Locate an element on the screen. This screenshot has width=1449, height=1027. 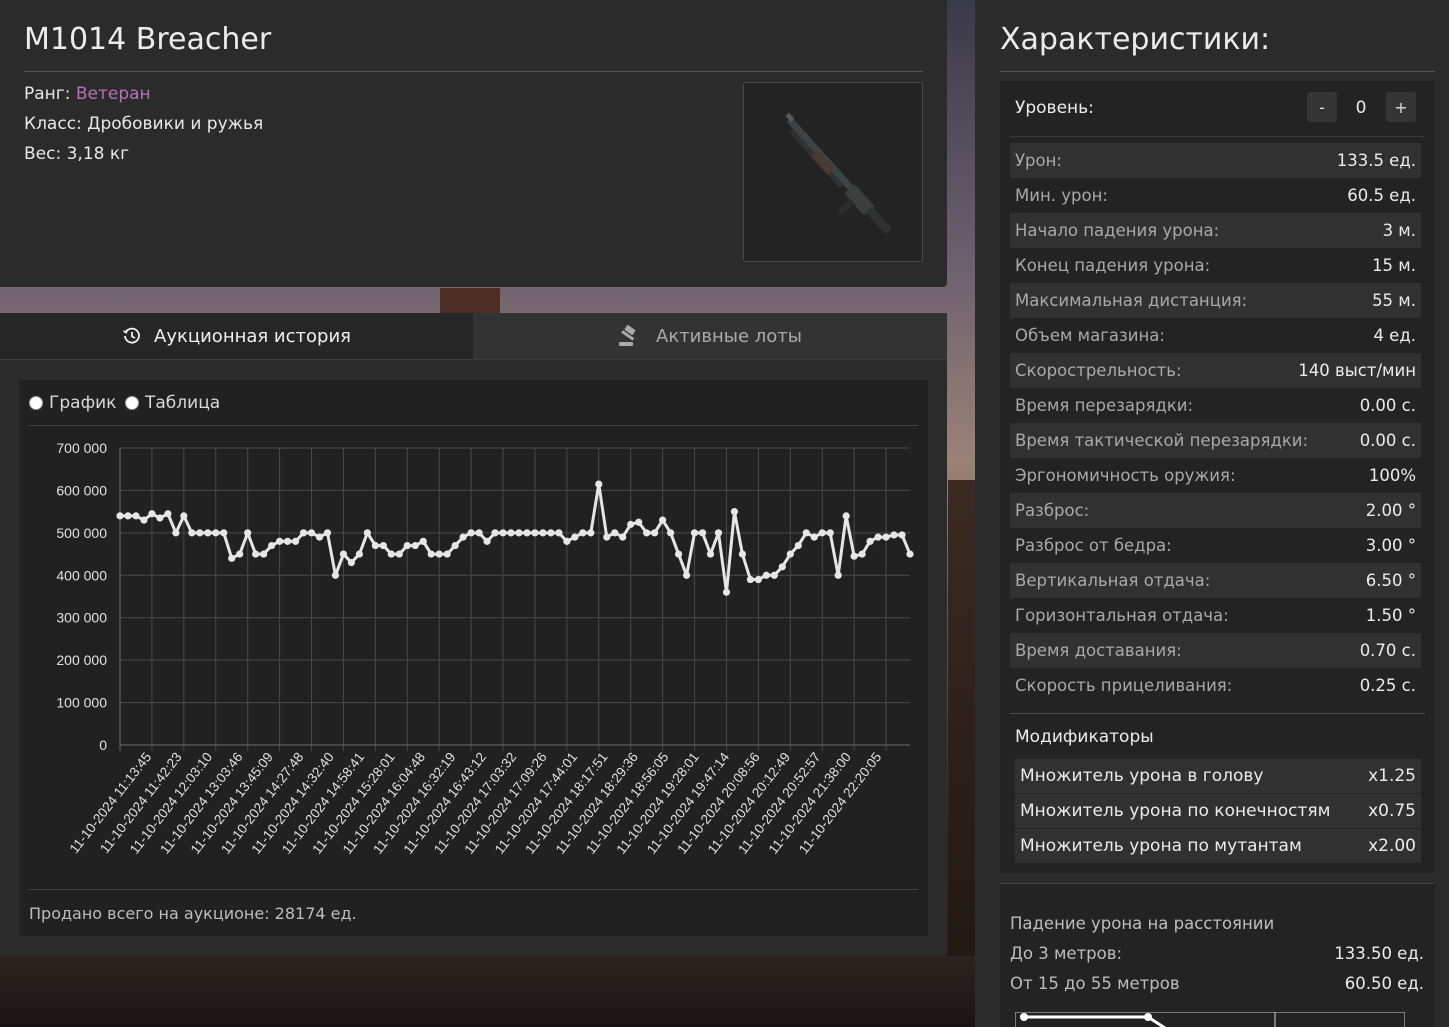
radio-table-dot is located at coordinates (132, 403).